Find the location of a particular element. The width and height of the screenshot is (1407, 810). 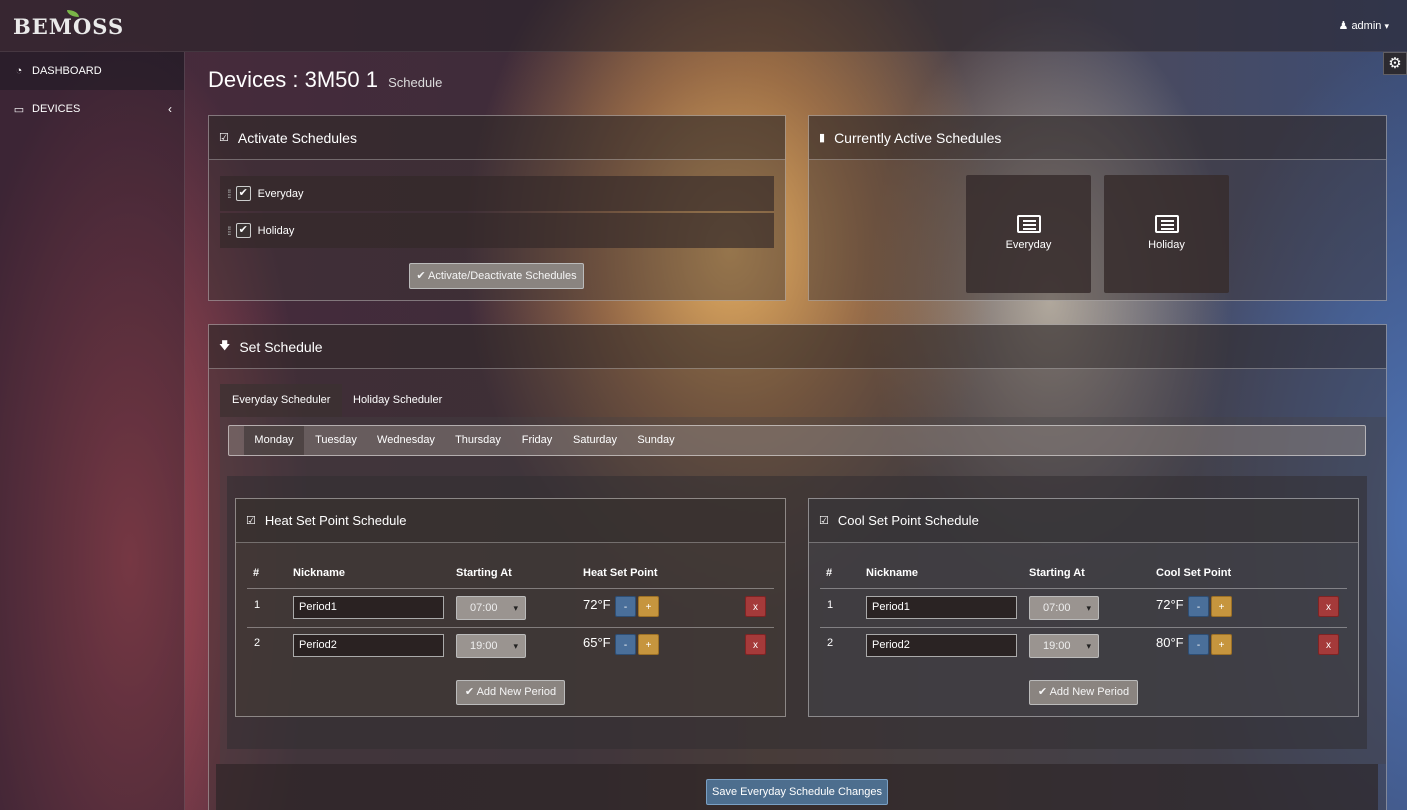

schedule-row-everyday: ⁞⁞ ✔ Everyday is located at coordinates (497, 193).